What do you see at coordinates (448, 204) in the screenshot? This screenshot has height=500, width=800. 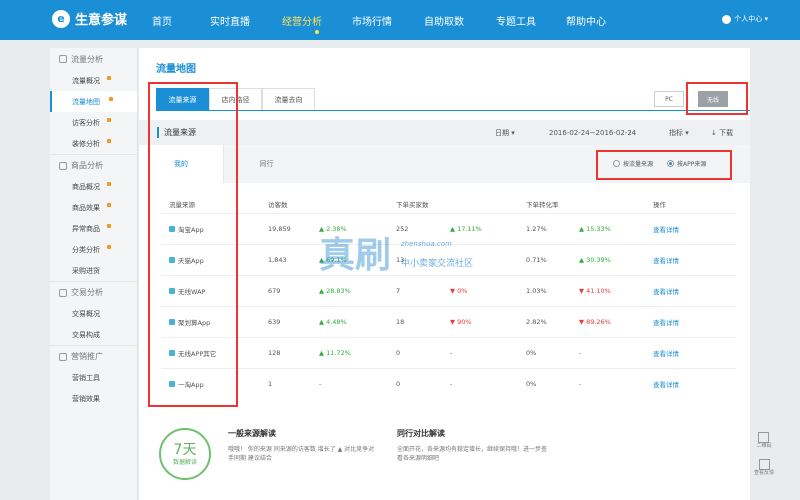 I see `table-header: 流量来源 访客数 下单买家数 下单转化率 操作` at bounding box center [448, 204].